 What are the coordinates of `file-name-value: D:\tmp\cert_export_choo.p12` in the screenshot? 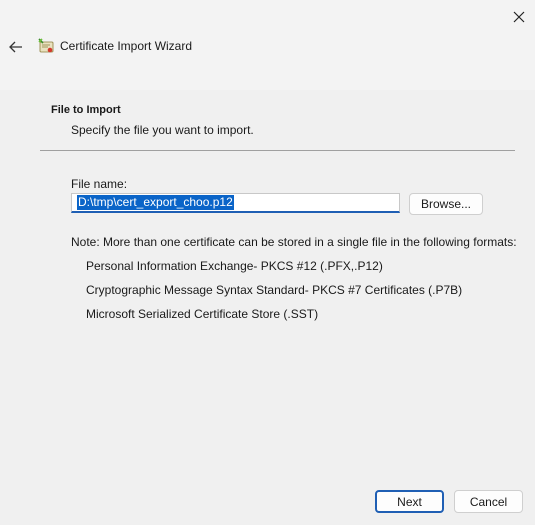 It's located at (155, 202).